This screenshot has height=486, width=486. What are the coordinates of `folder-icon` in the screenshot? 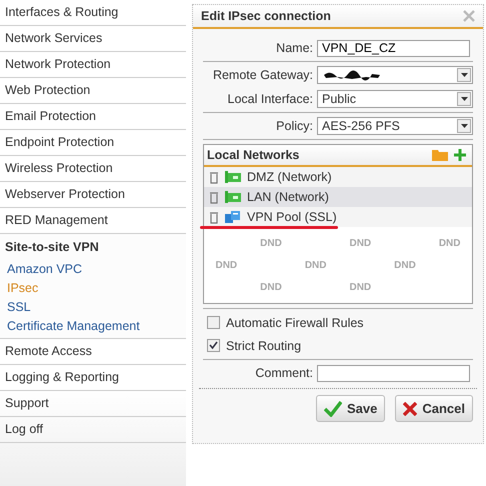 It's located at (440, 155).